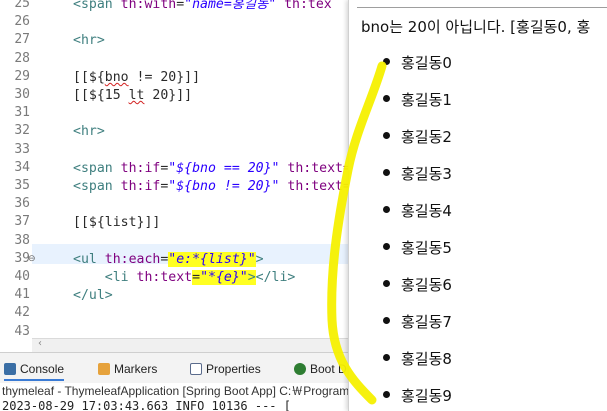 The width and height of the screenshot is (607, 411). Describe the element at coordinates (22, 240) in the screenshot. I see `line-number: 38` at that location.